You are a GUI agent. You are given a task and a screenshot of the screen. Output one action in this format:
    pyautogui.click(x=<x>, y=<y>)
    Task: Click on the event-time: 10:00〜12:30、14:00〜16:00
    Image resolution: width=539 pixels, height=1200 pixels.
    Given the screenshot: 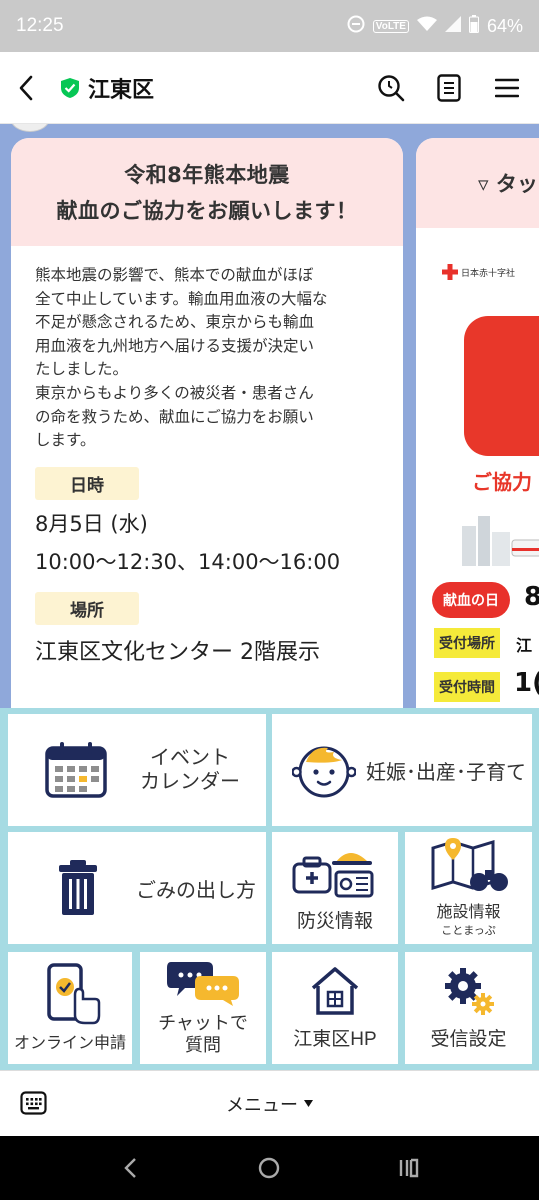 What is the action you would take?
    pyautogui.click(x=188, y=561)
    